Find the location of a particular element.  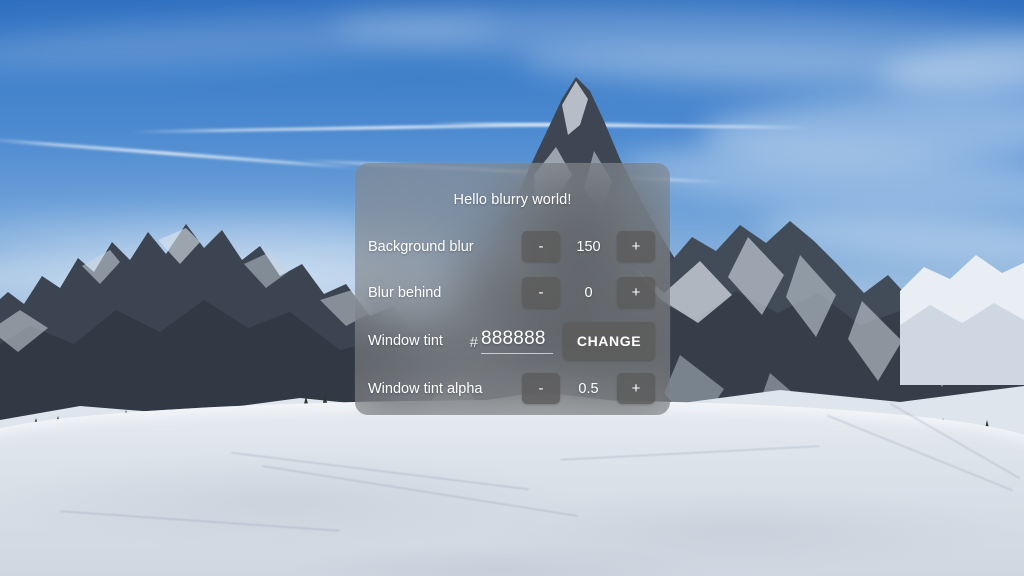

value-window-tint-alpha: 0.5 is located at coordinates (588, 388).